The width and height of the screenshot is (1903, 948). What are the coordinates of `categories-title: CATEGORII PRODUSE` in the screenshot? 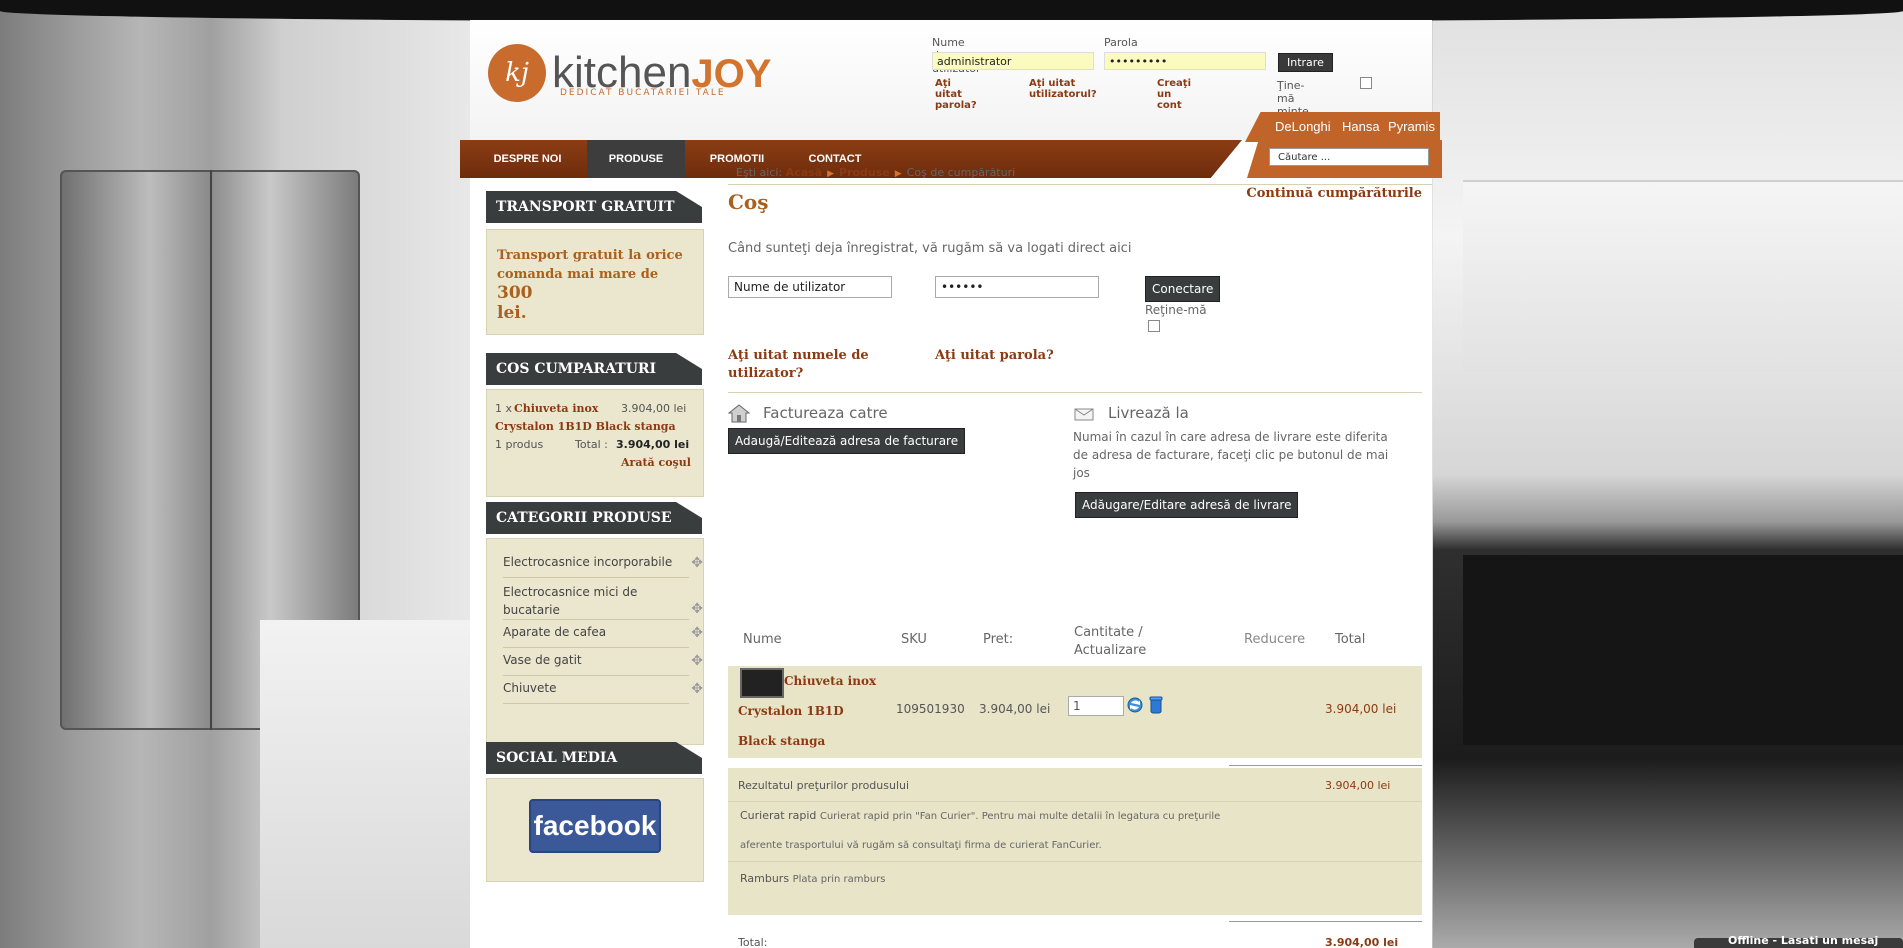 It's located at (594, 518).